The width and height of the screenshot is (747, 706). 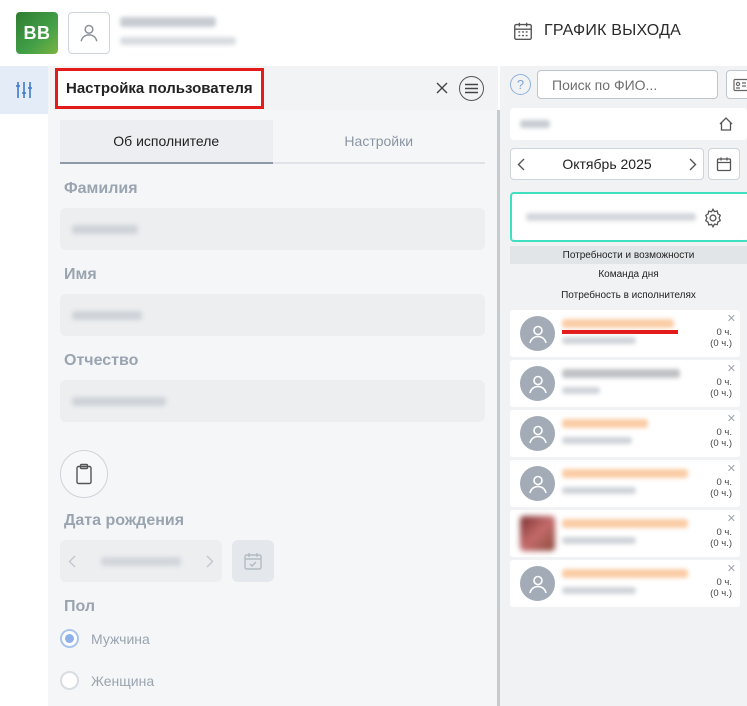 I want to click on menu-button, so click(x=471, y=88).